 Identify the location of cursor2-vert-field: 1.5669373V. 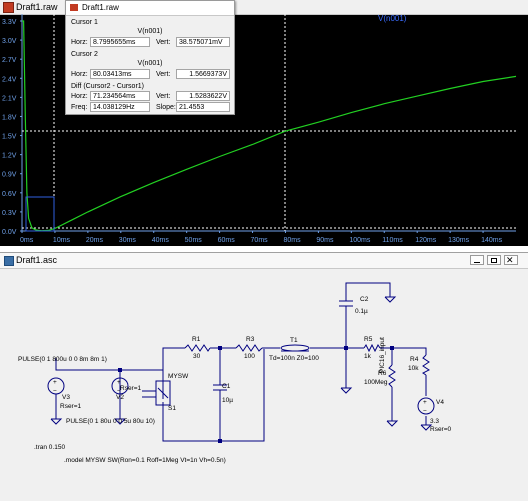
(203, 74).